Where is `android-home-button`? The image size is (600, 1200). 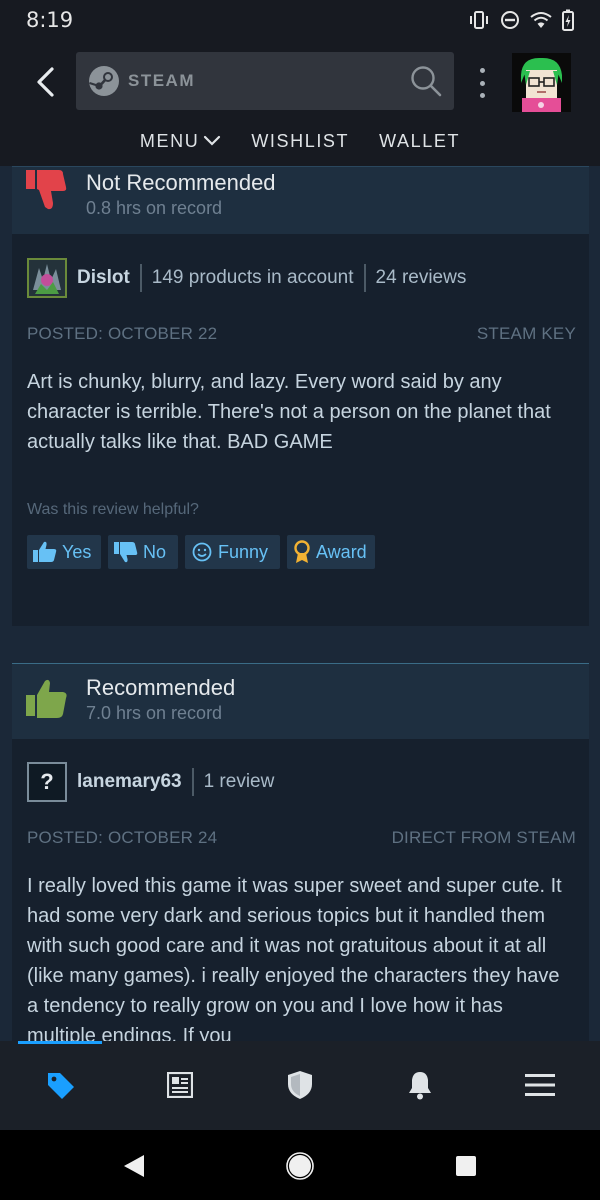
android-home-button is located at coordinates (300, 1166).